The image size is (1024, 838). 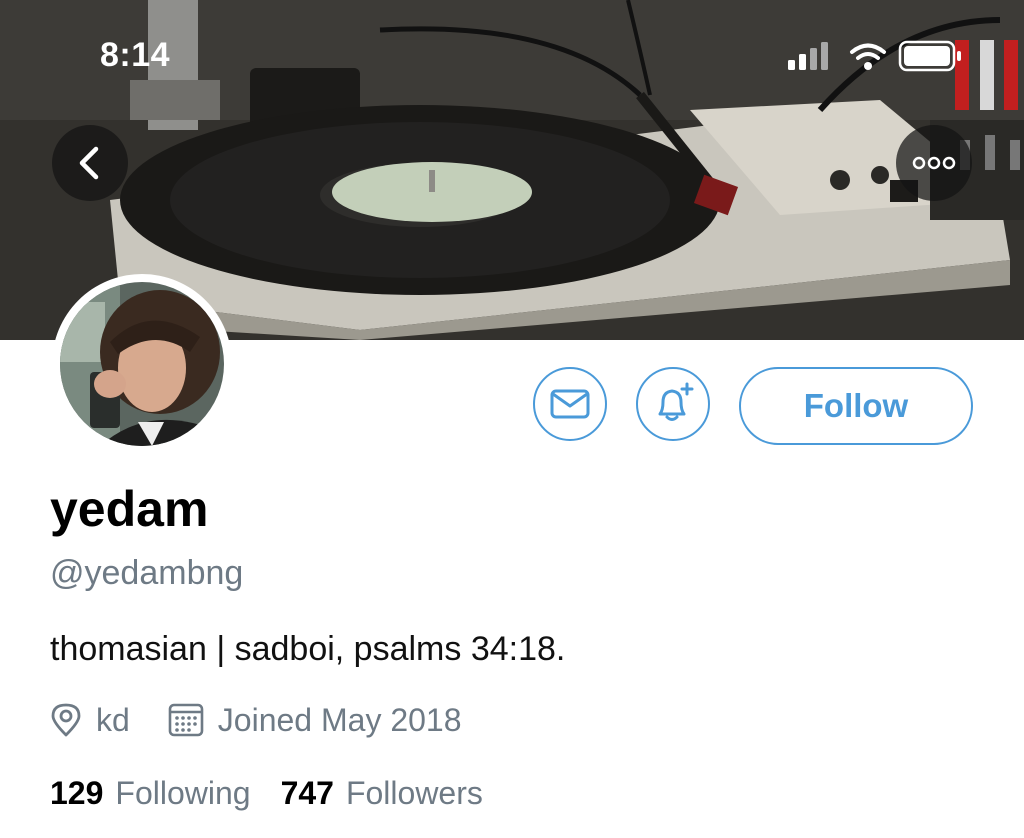 I want to click on profile-joined-date: Joined May 2018, so click(x=315, y=720).